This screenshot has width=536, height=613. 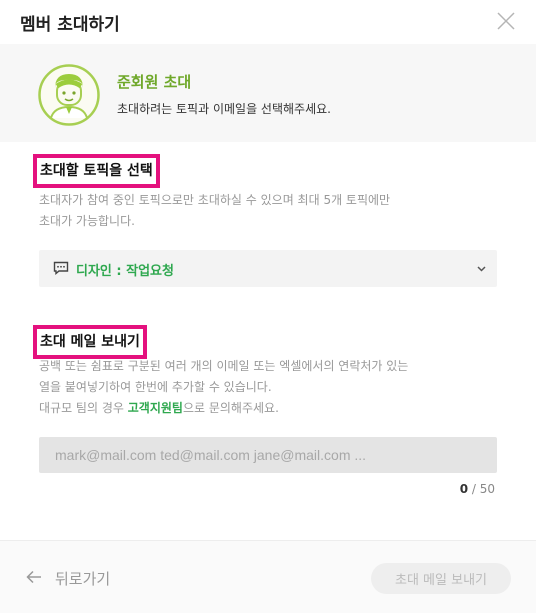 What do you see at coordinates (90, 342) in the screenshot?
I see `email-section-title: 초대 메일 보내기` at bounding box center [90, 342].